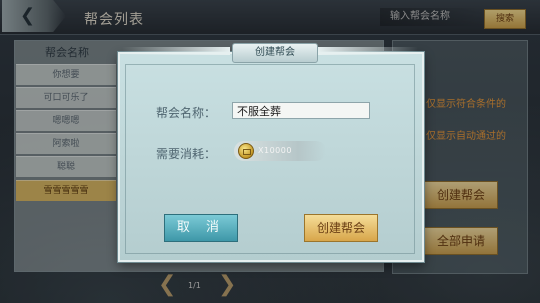 This screenshot has width=540, height=303. I want to click on confirm-create-button: 创建帮会, so click(341, 228).